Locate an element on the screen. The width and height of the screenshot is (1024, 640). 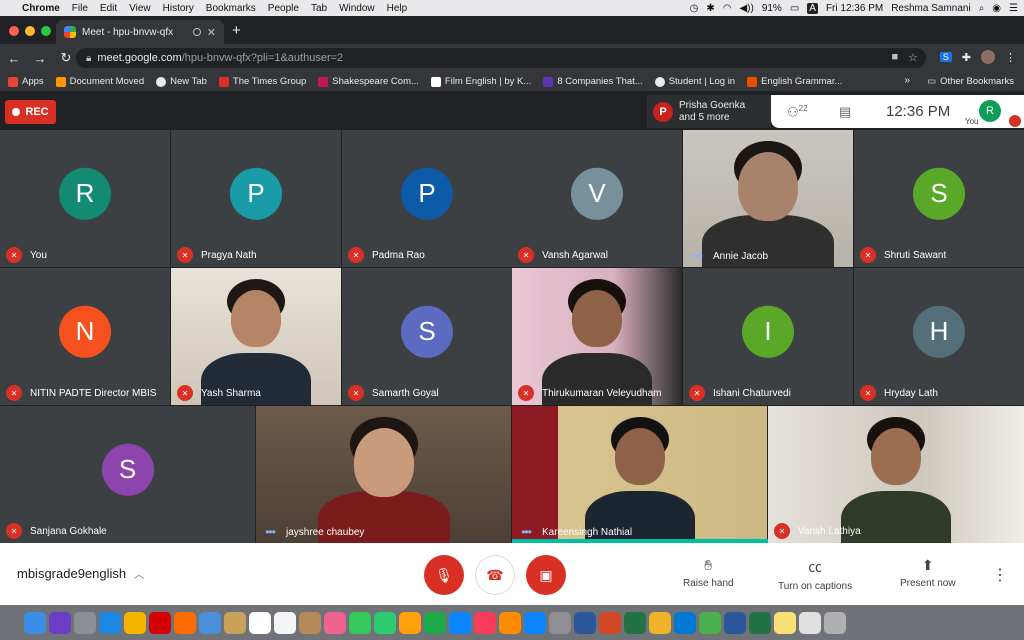
photos-icon is located at coordinates (335, 622).